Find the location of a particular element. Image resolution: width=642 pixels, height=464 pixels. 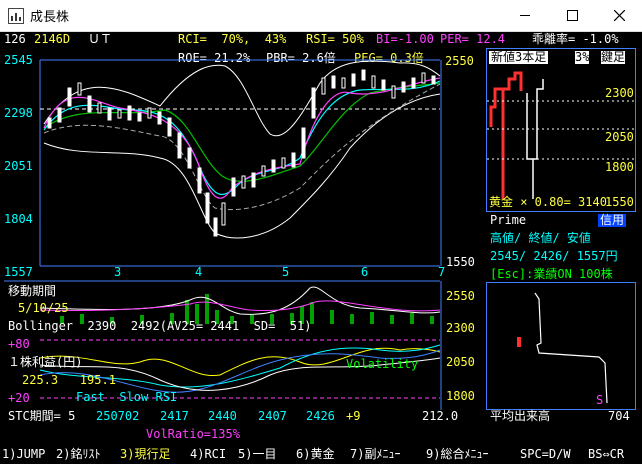

per-readout: PER= 12.4 is located at coordinates (473, 39).